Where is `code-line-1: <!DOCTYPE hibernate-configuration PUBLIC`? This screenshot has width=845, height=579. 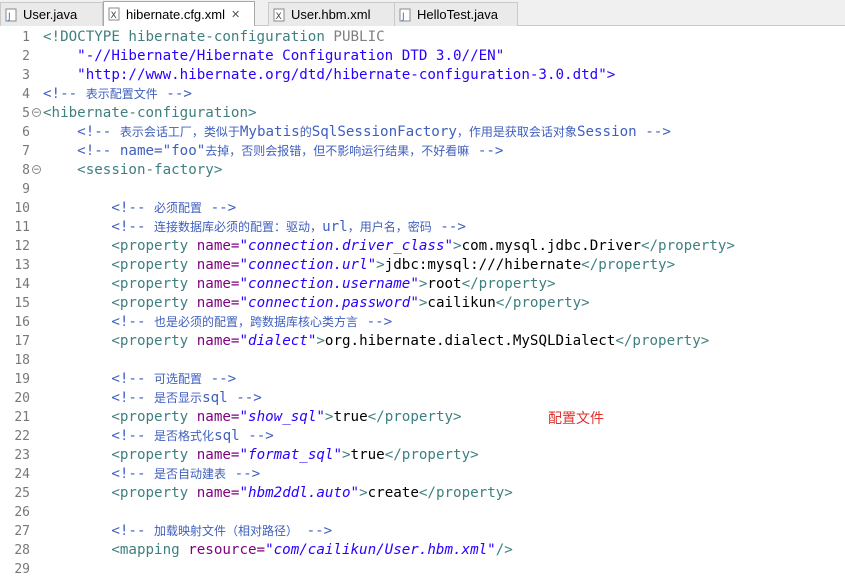 code-line-1: <!DOCTYPE hibernate-configuration PUBLIC is located at coordinates (214, 37).